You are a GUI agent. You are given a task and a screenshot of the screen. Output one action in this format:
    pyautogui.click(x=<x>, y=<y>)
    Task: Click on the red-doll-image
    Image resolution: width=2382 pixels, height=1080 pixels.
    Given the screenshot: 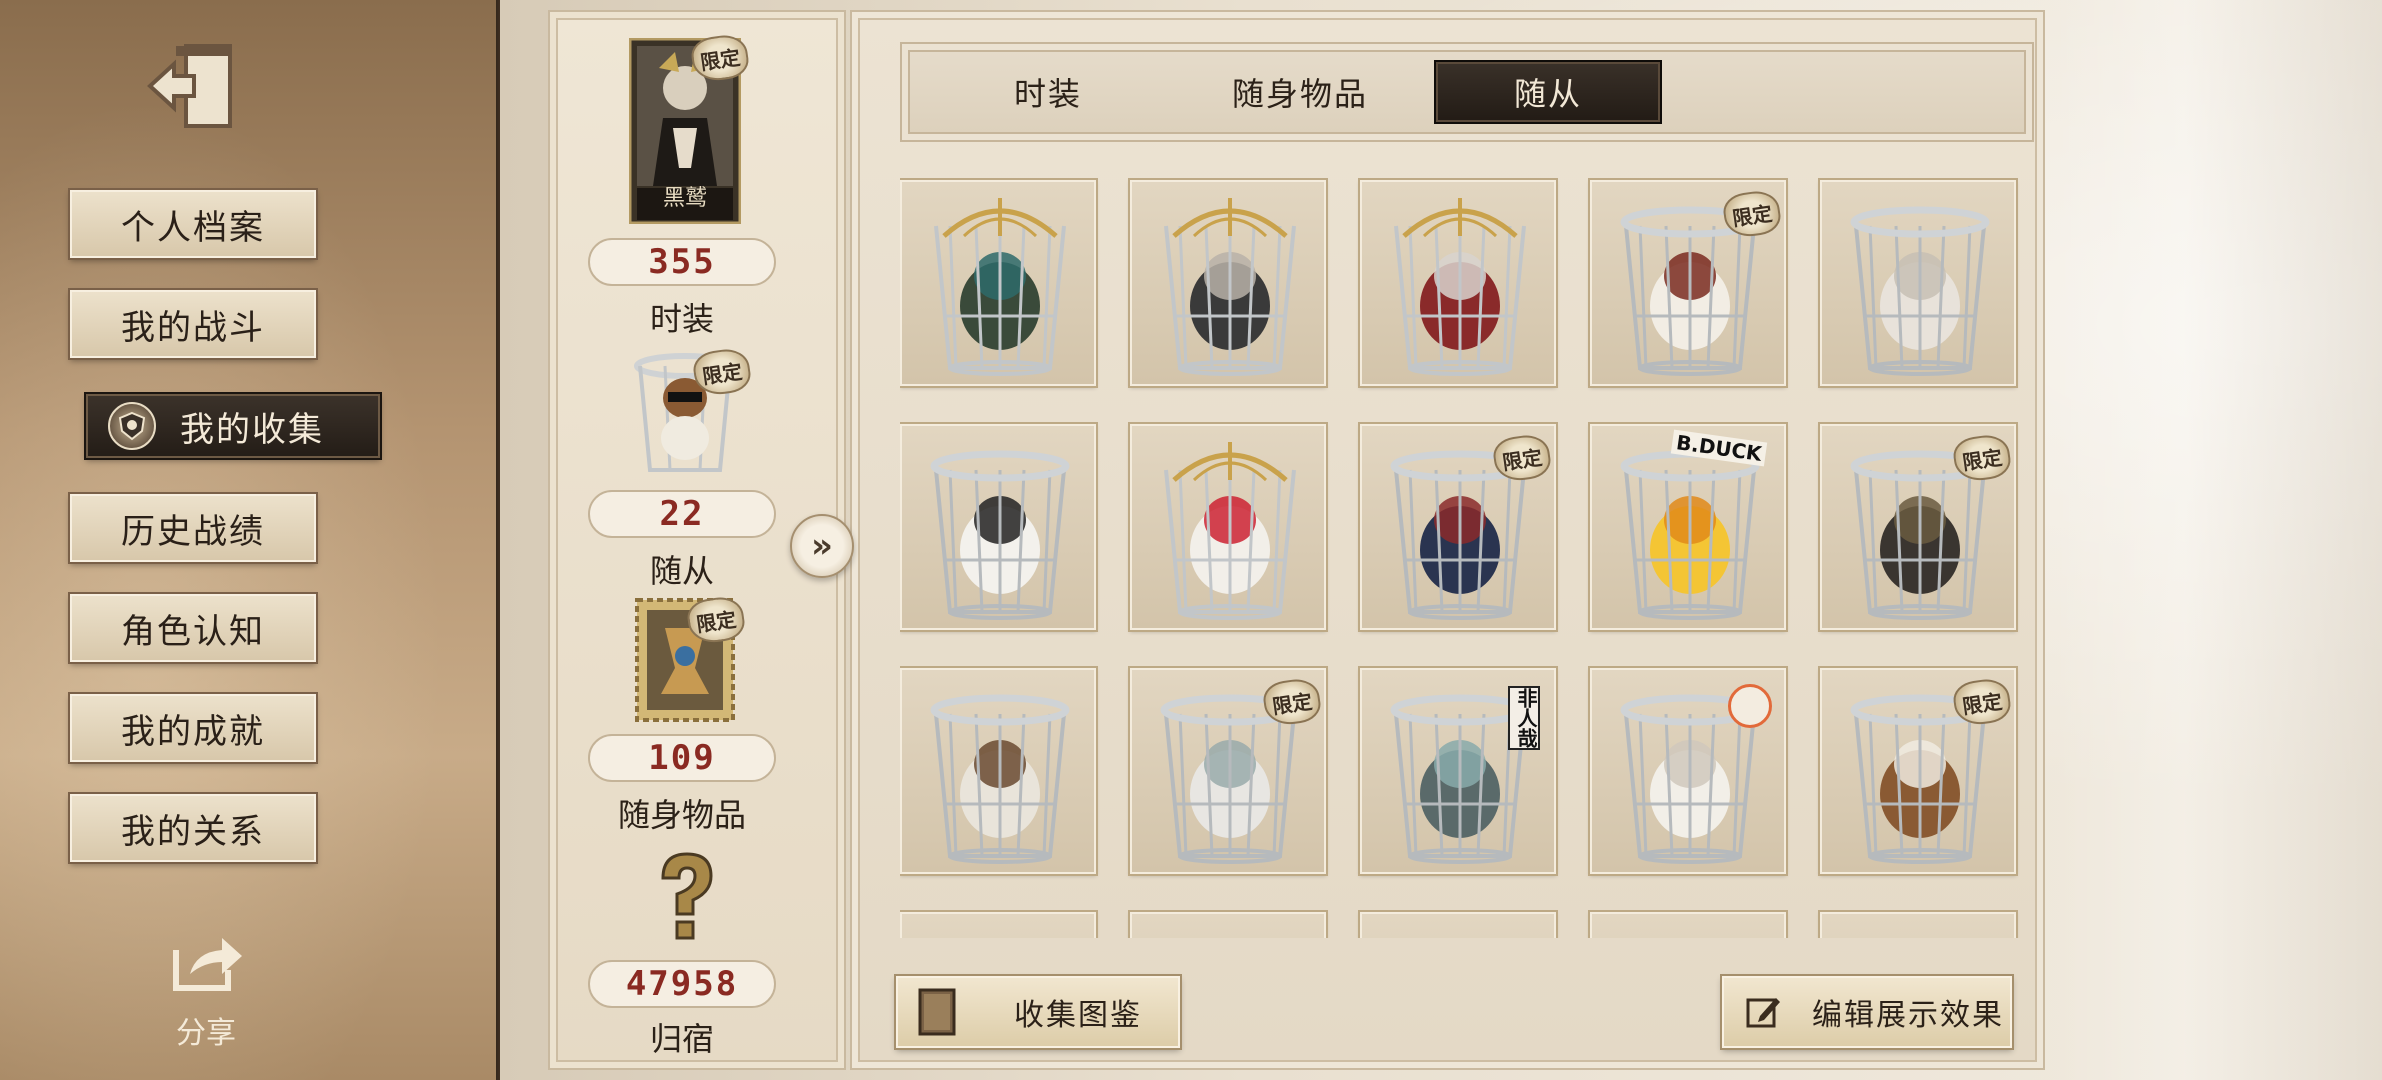 What is the action you would take?
    pyautogui.click(x=1460, y=287)
    